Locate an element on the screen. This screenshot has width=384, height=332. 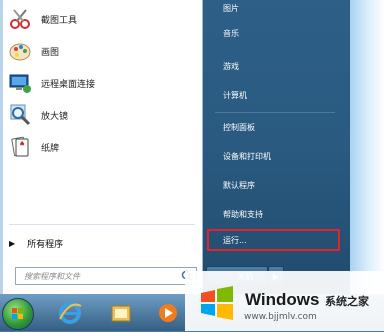
right-item-label: 游戏 is located at coordinates (231, 66).